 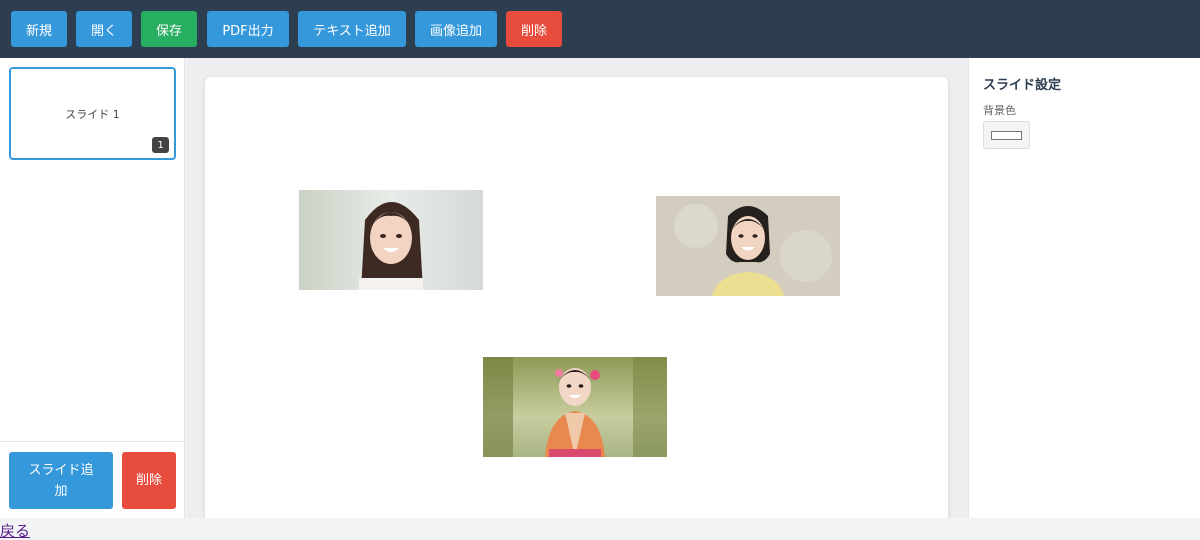 I want to click on pdf-export-button: PDF出力, so click(x=248, y=29).